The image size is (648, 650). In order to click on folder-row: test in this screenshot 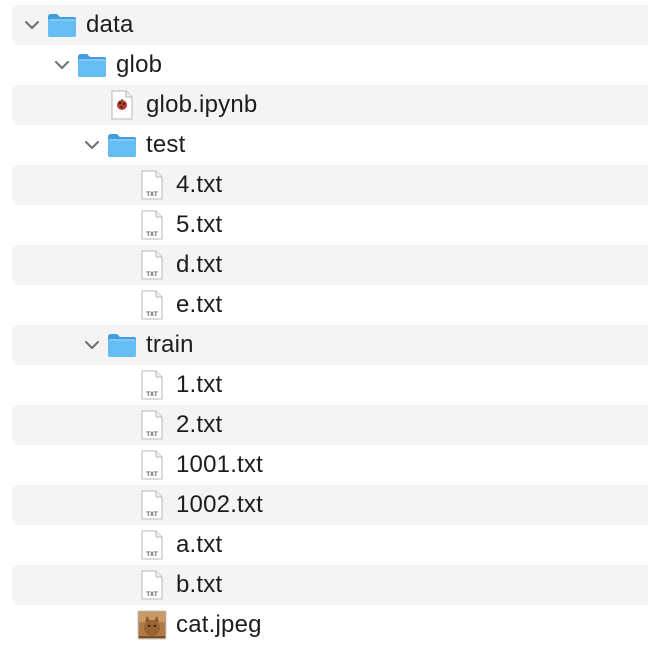, I will do `click(330, 145)`.